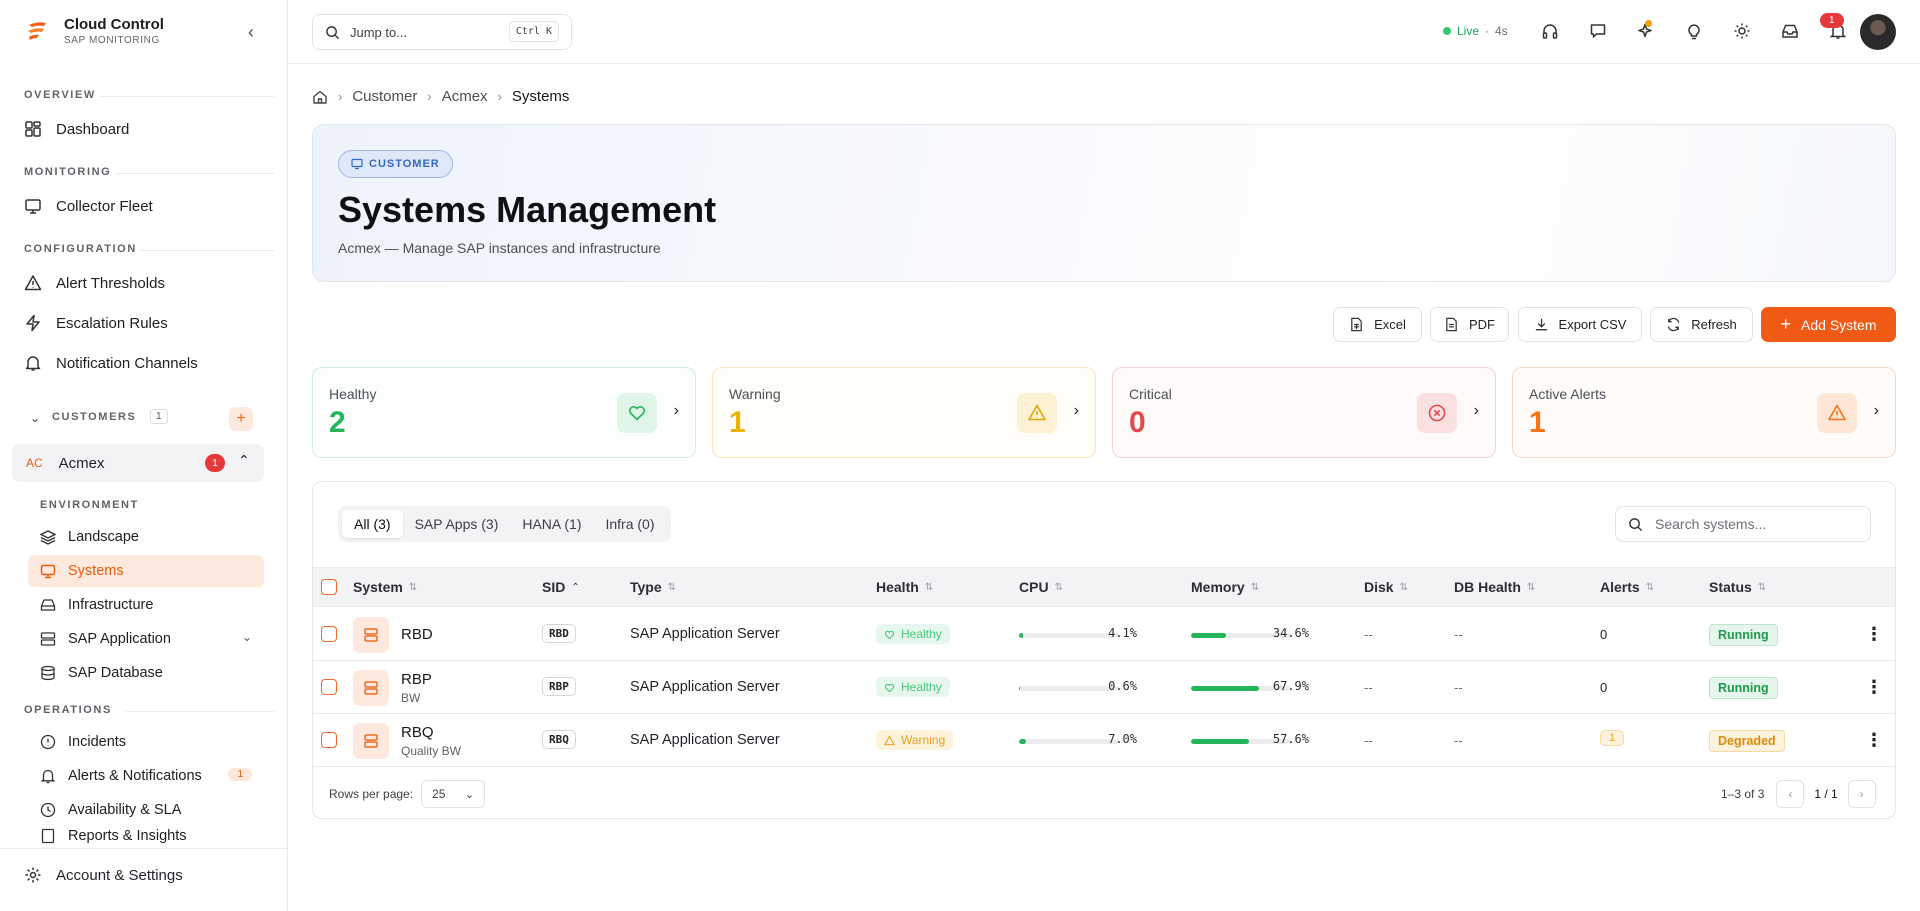  Describe the element at coordinates (81, 463) in the screenshot. I see `customer-name: Acmex` at that location.